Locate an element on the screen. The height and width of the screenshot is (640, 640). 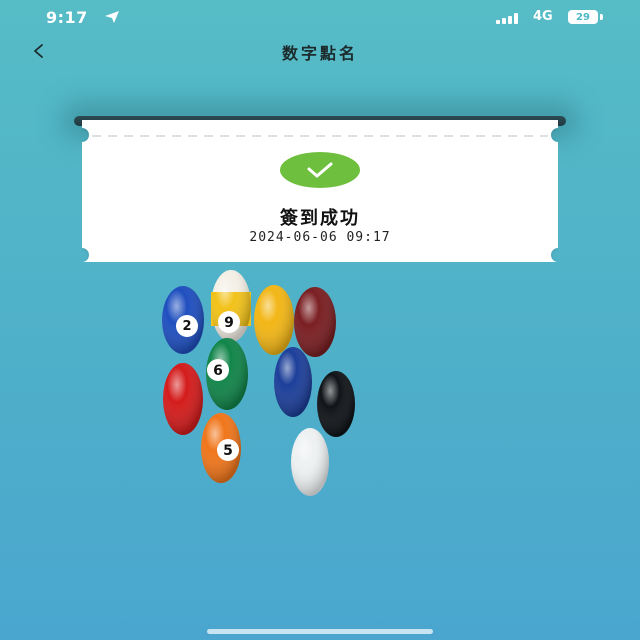
ball-2: 2 is located at coordinates (183, 320).